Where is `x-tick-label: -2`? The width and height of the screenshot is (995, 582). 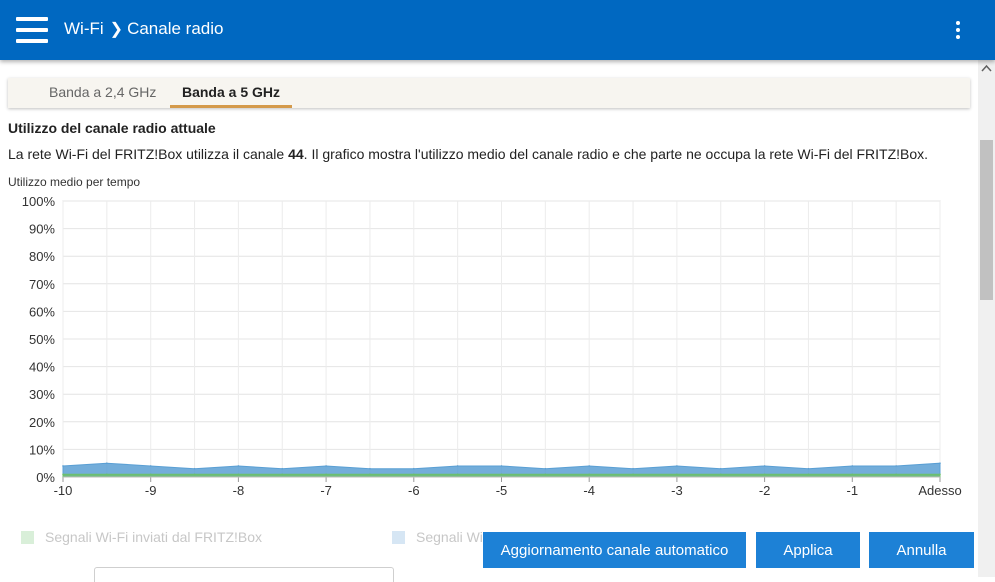
x-tick-label: -2 is located at coordinates (765, 490).